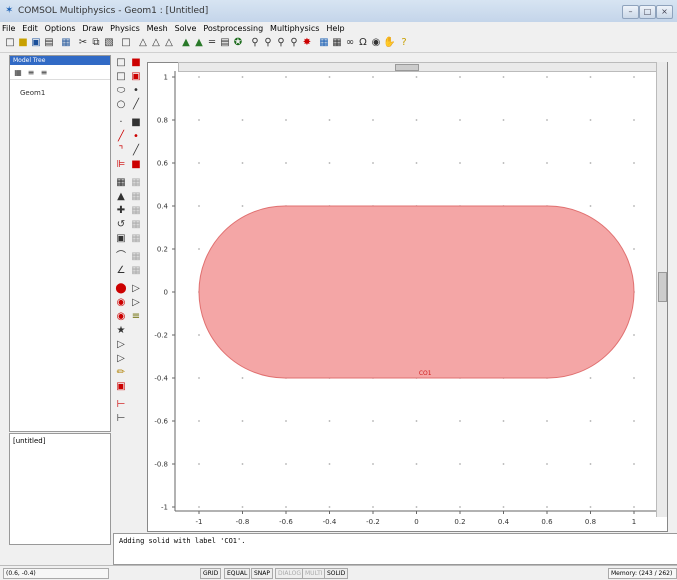  I want to click on point-draw-icon: ·, so click(121, 123).